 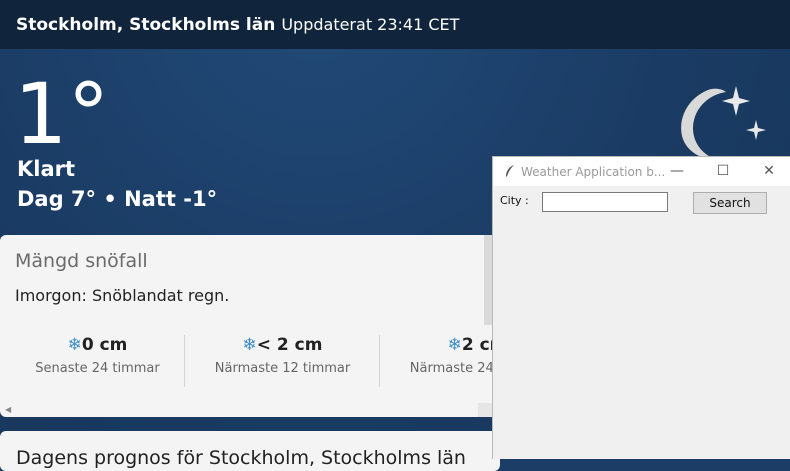 What do you see at coordinates (8, 409) in the screenshot?
I see `scroll-left-icon: ◀` at bounding box center [8, 409].